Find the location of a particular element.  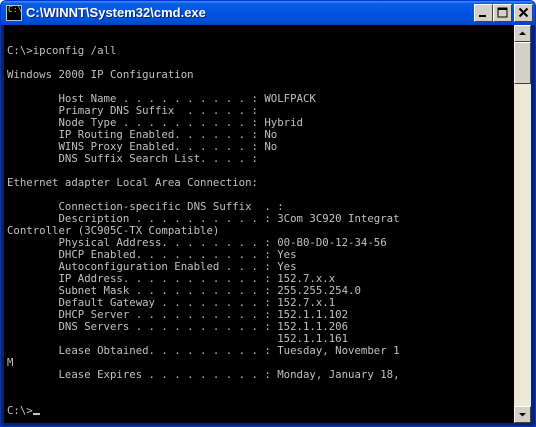

console-line: Host Name . . . . . . . . . . : WOLFPACK is located at coordinates (203, 99).